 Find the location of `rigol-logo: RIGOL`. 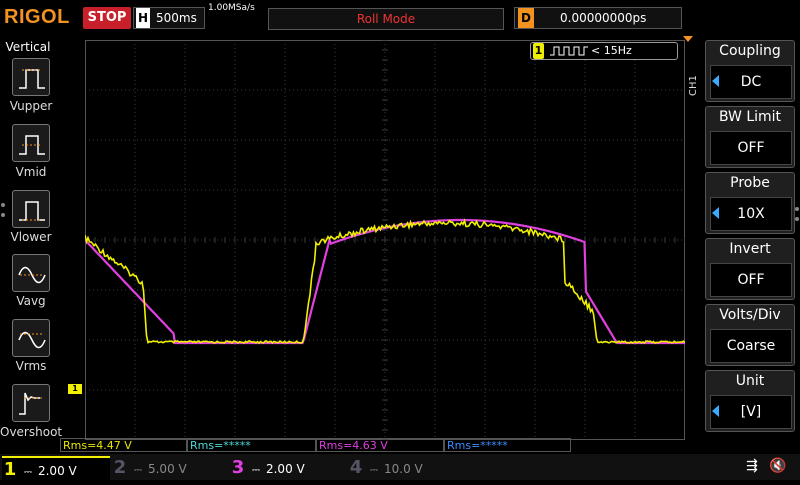

rigol-logo: RIGOL is located at coordinates (37, 17).